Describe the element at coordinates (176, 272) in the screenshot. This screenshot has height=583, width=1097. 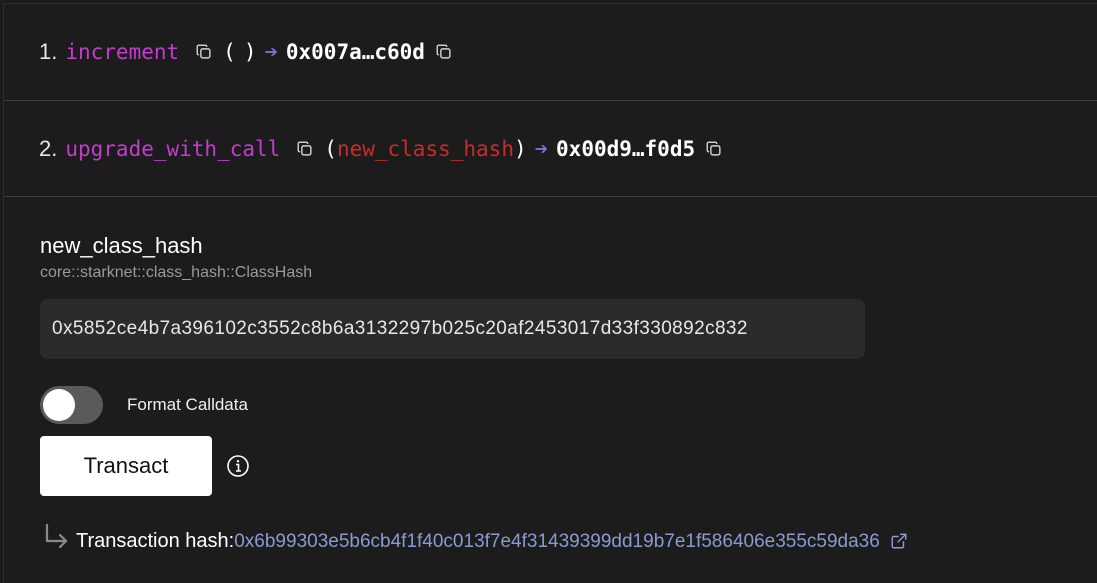
I see `field-type: core::starknet::class_hash::ClassHash` at that location.